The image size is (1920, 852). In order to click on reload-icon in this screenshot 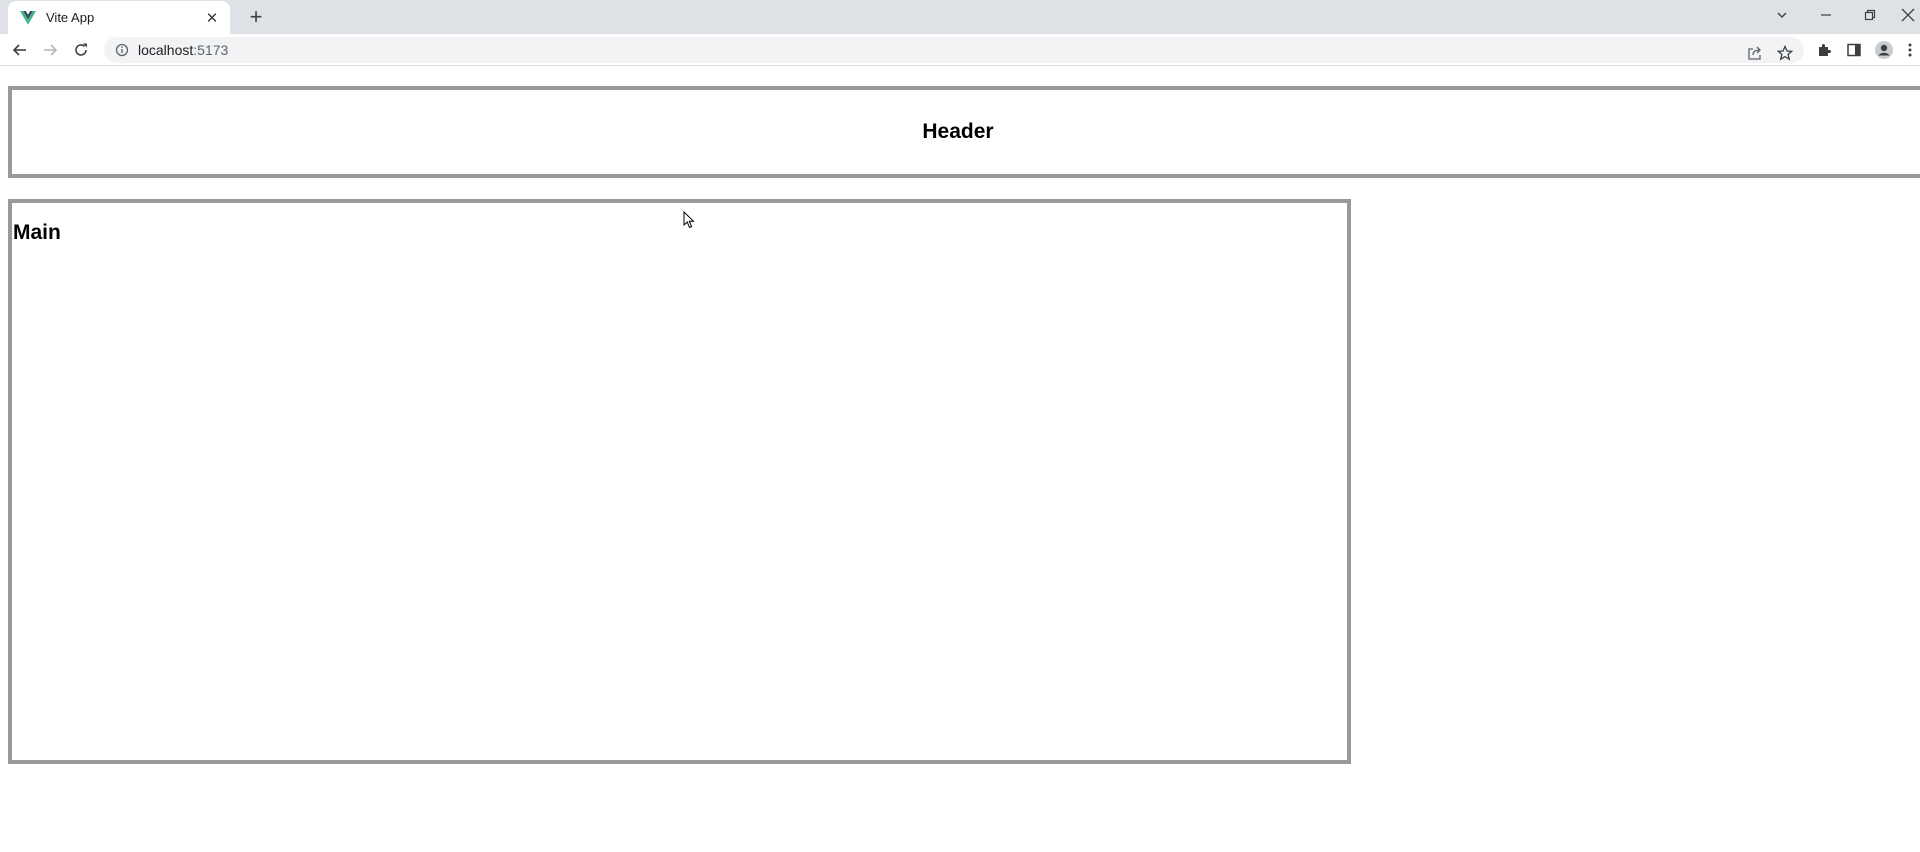, I will do `click(81, 50)`.